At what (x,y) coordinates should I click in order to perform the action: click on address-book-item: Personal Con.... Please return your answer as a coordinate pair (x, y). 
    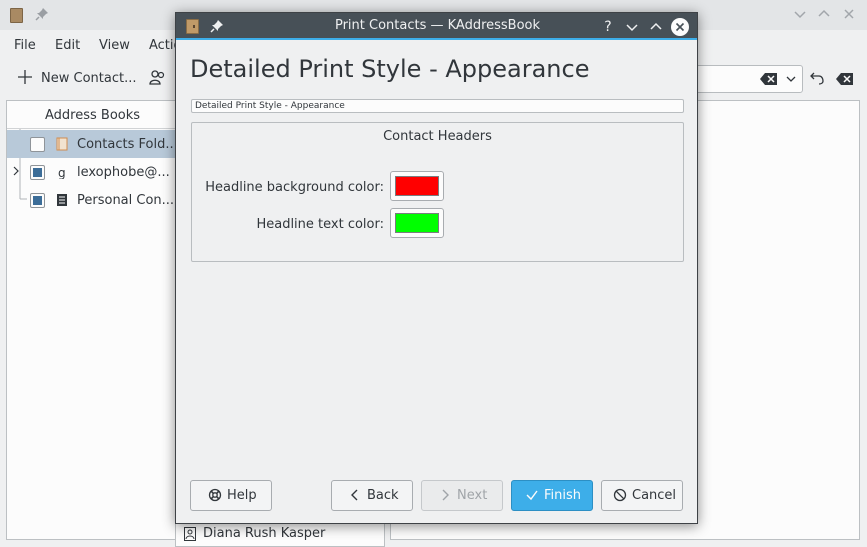
    Looking at the image, I should click on (96, 200).